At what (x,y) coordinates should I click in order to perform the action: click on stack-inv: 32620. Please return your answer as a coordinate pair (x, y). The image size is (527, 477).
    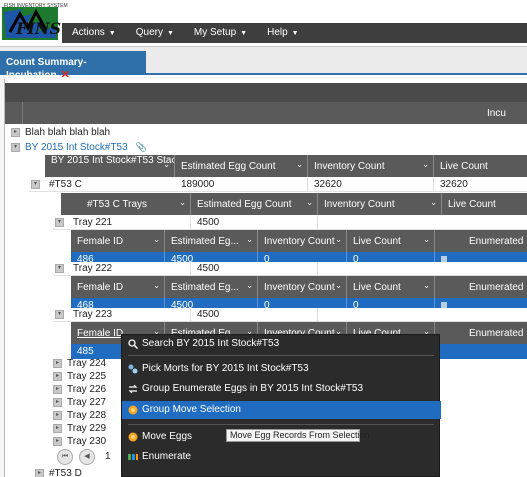
    Looking at the image, I should click on (371, 185).